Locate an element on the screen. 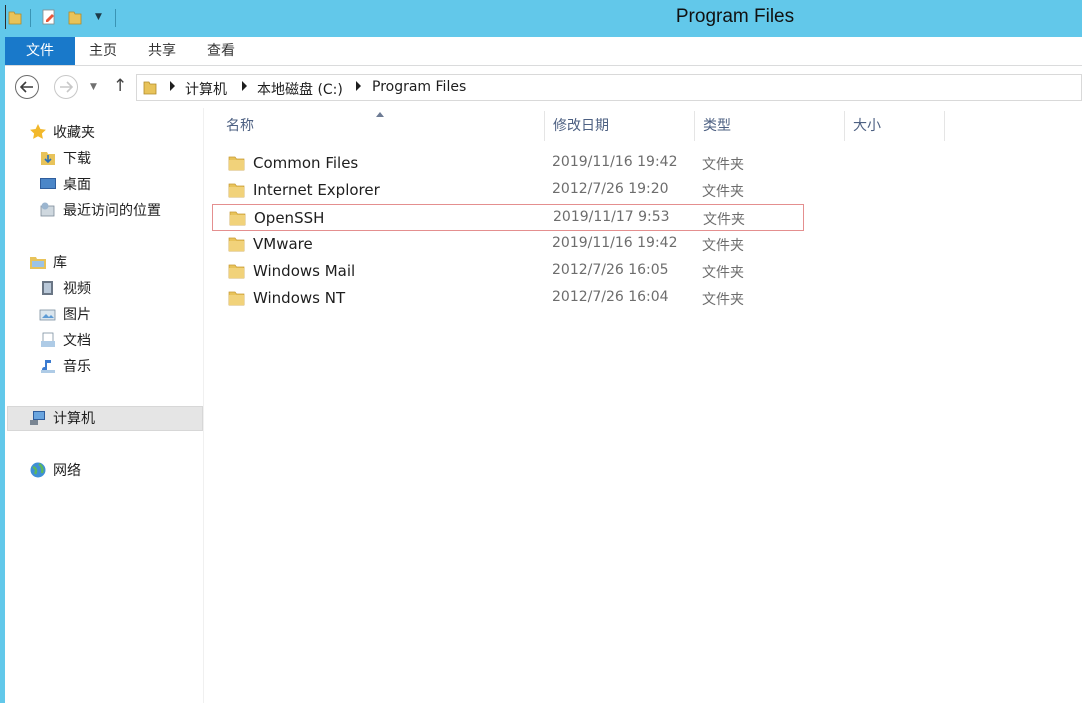 The width and height of the screenshot is (1082, 703). nav-recent-places: 最近访问的位置 is located at coordinates (100, 210).